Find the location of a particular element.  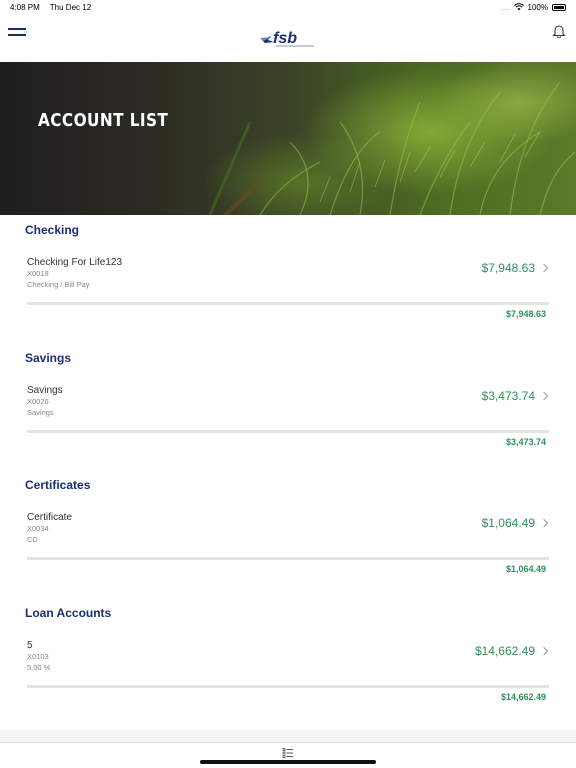

account-number: X0026 is located at coordinates (38, 401).